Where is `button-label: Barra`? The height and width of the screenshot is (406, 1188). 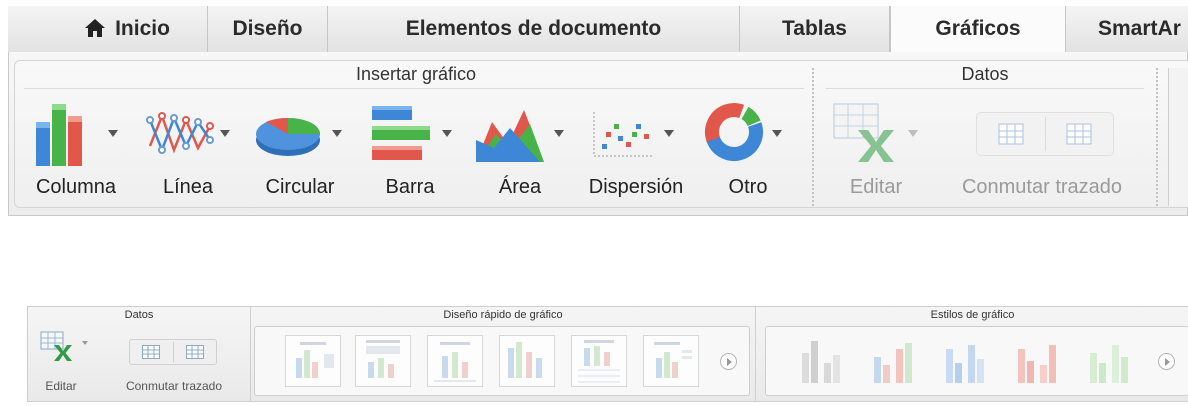 button-label: Barra is located at coordinates (410, 187).